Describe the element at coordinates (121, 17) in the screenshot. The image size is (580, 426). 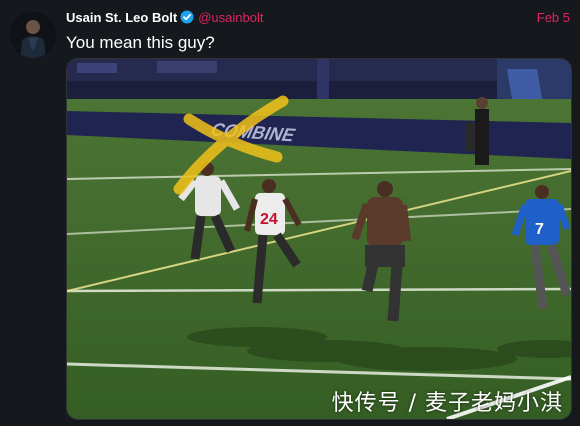
I see `author-name: Usain St. Leo Bolt` at that location.